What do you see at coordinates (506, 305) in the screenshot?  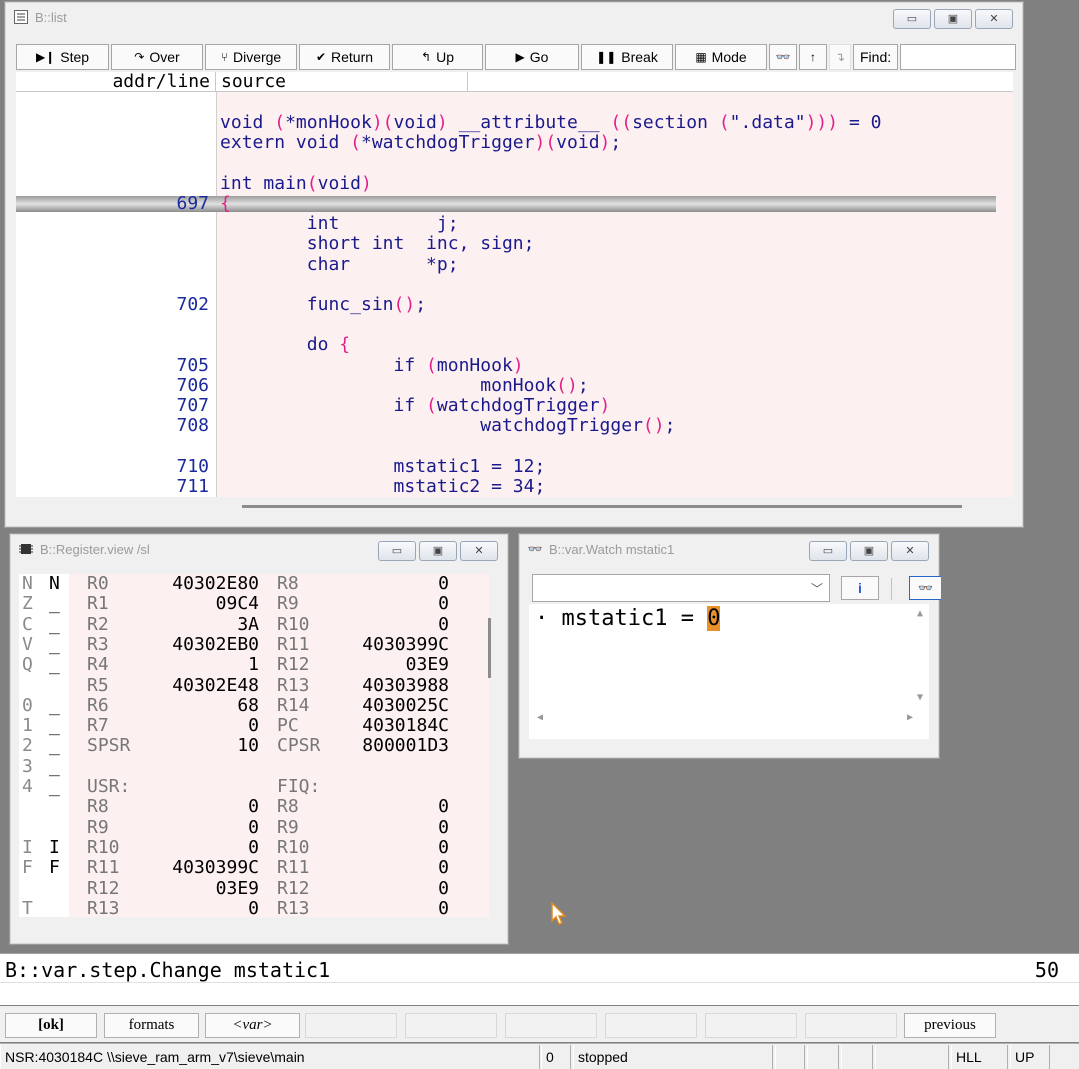 I see `source-row: 702 func_sin();` at bounding box center [506, 305].